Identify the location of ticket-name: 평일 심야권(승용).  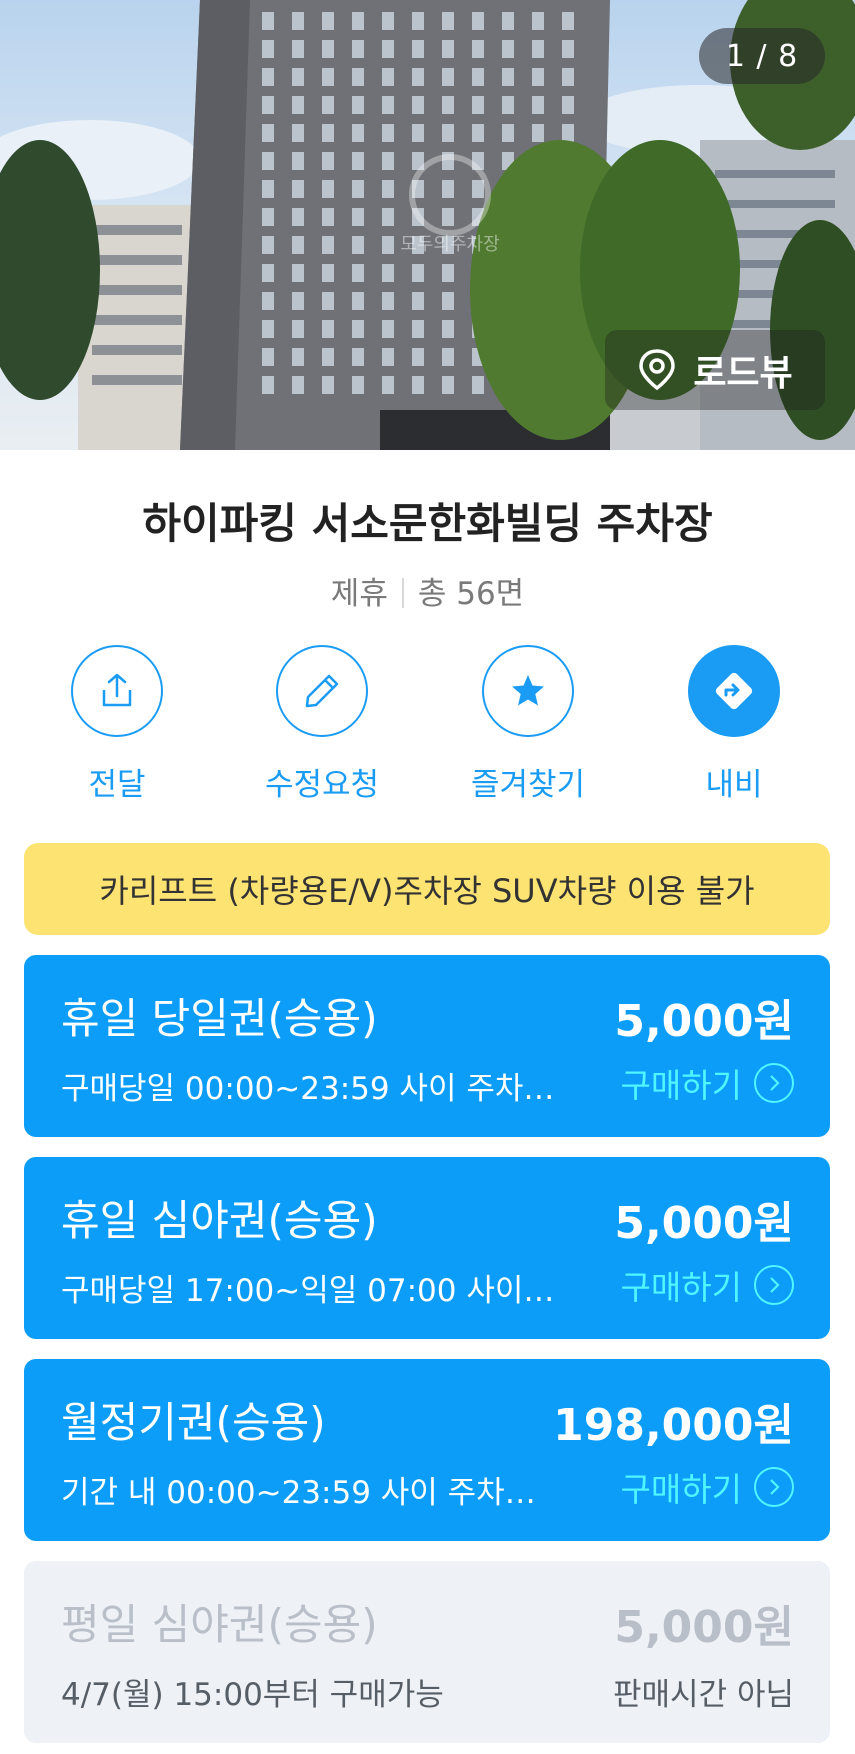
(219, 1624).